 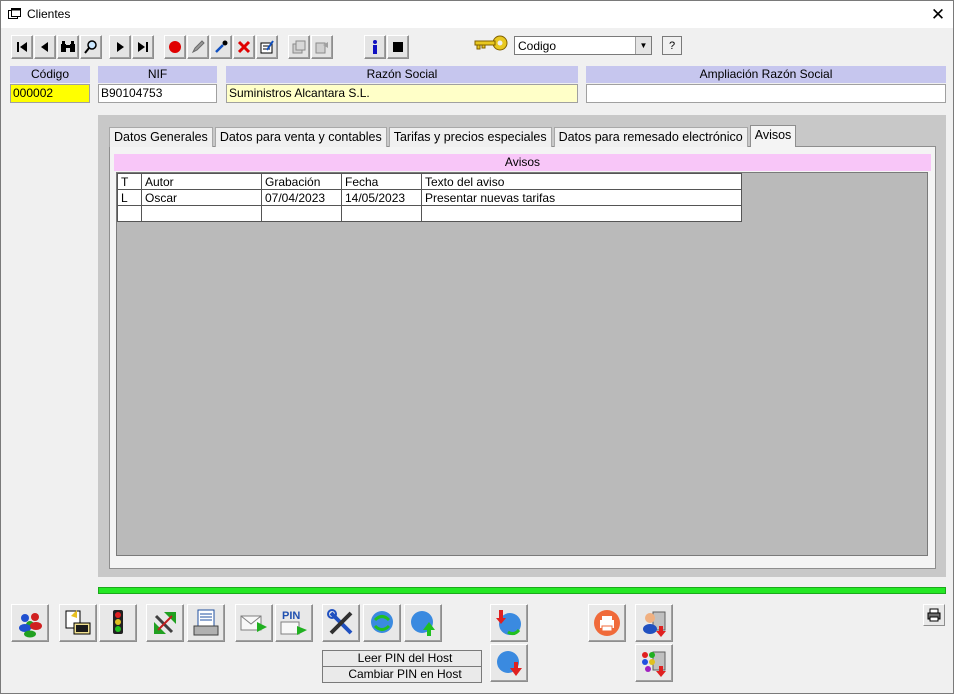 I want to click on copy-disabled-icon, so click(x=299, y=47).